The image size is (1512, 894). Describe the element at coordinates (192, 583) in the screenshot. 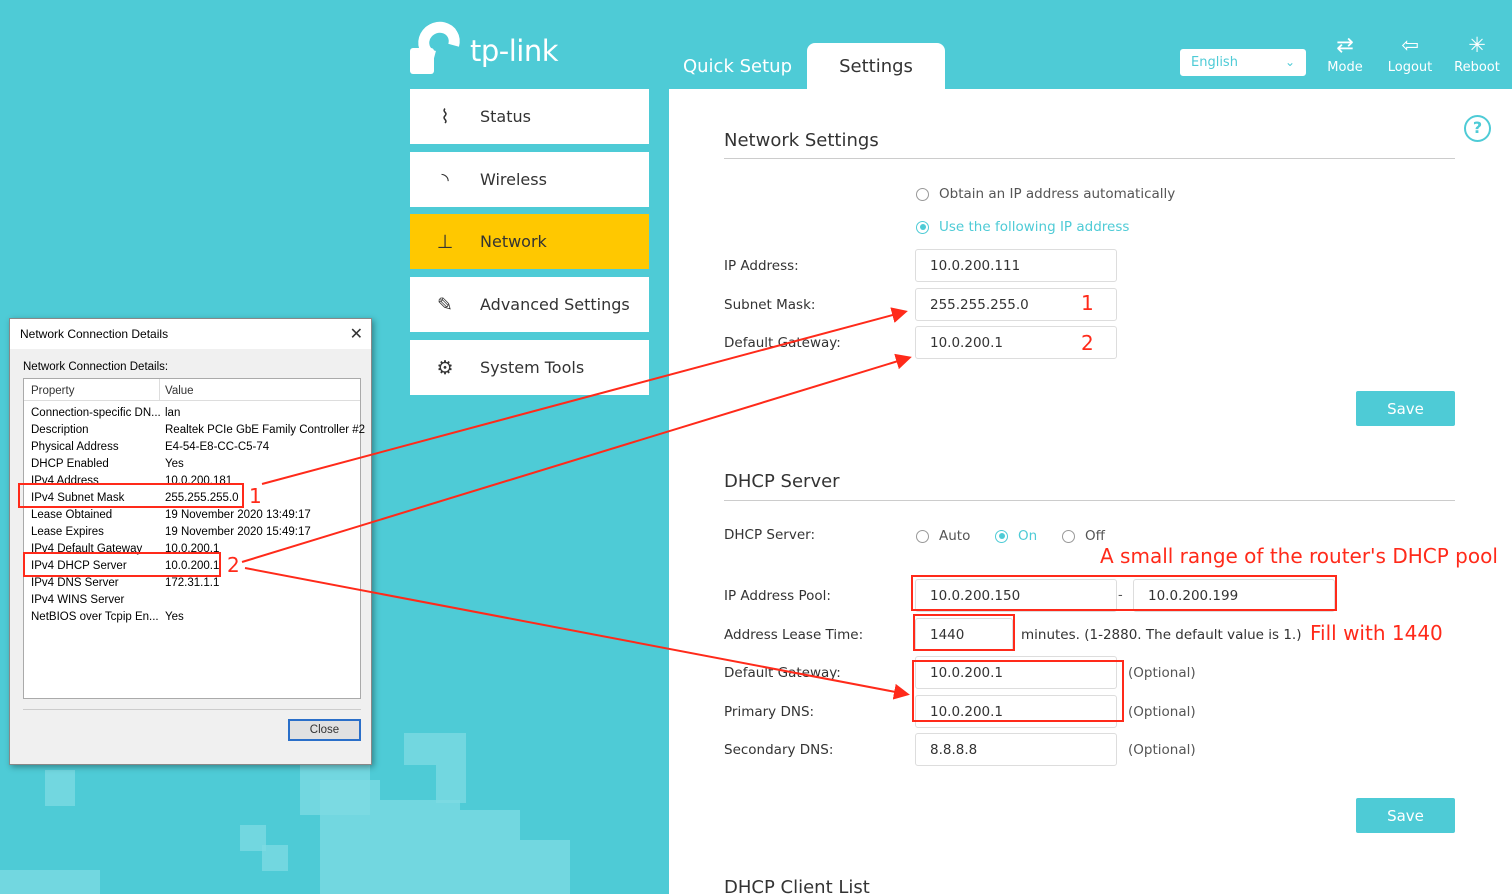

I see `list-item: IPv4 DNS Server 172.31.1.1` at that location.